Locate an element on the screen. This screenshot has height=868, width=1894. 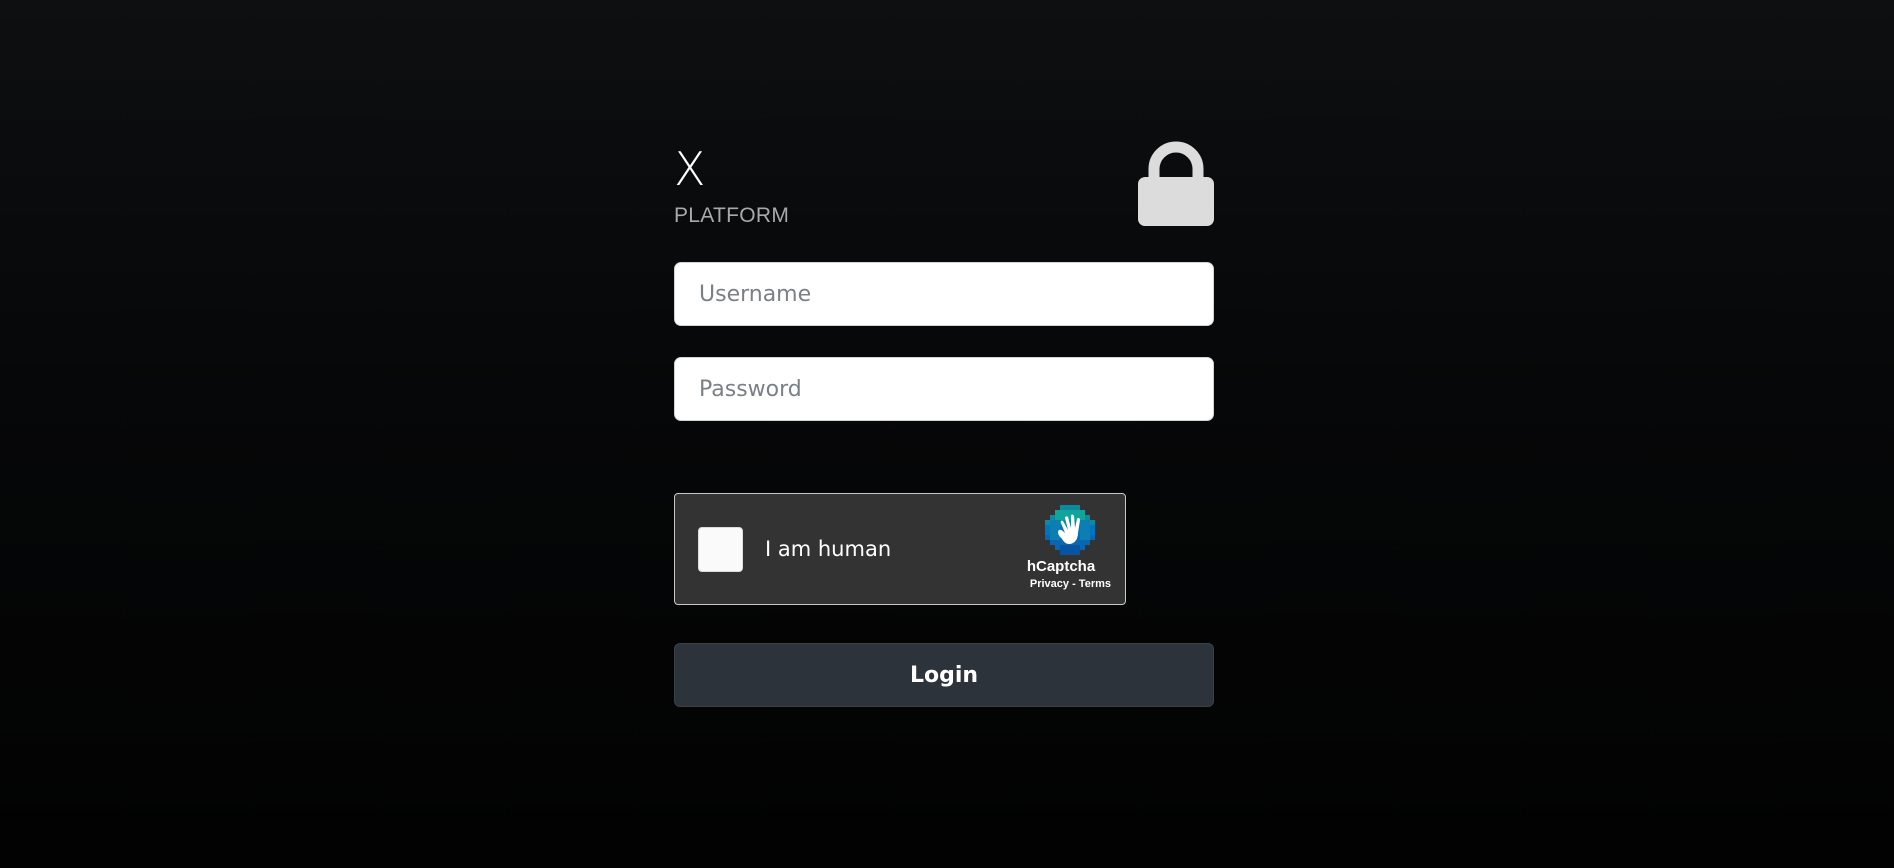
privacy-link: Privacy is located at coordinates (1049, 584).